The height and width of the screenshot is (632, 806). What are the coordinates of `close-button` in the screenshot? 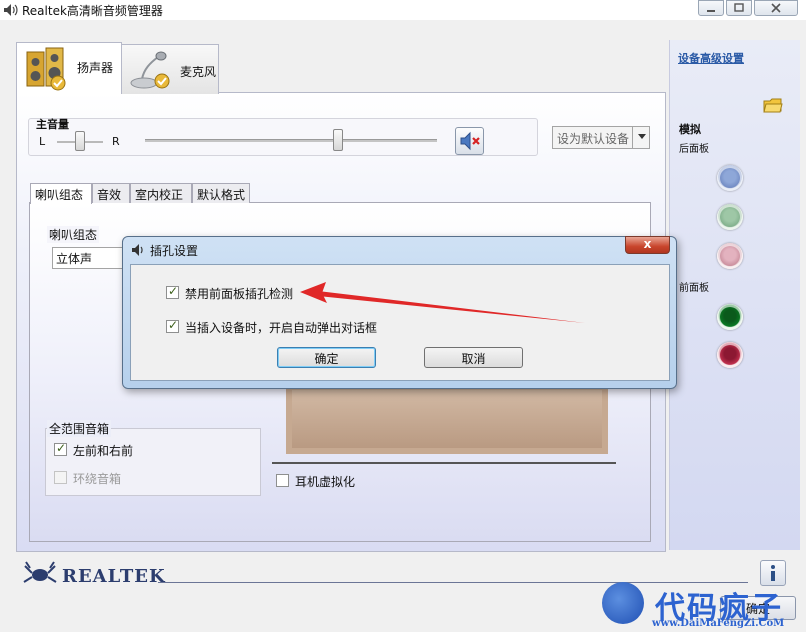 It's located at (776, 8).